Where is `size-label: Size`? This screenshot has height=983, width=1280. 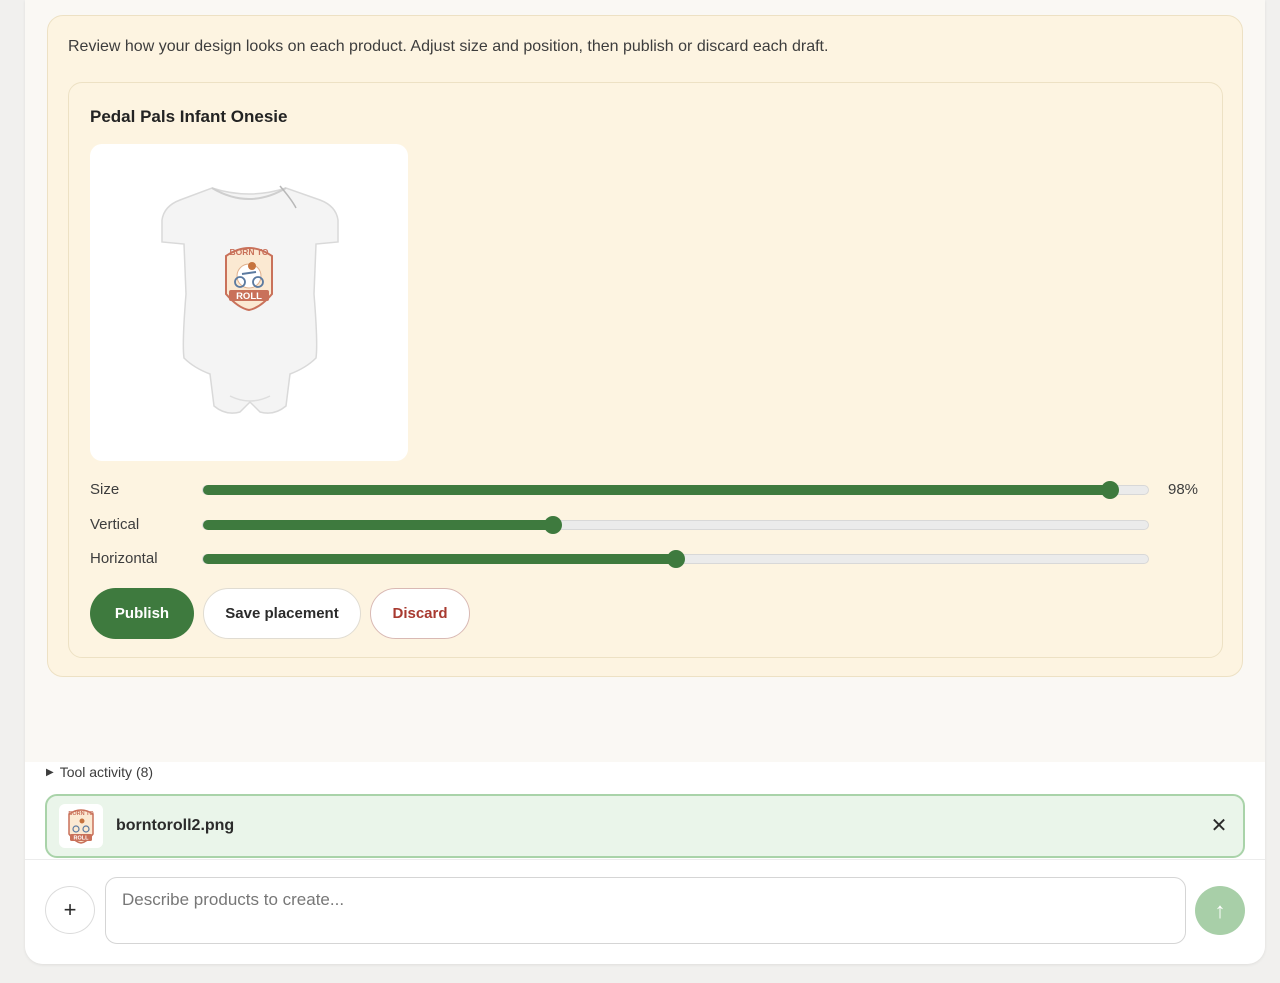 size-label: Size is located at coordinates (105, 489).